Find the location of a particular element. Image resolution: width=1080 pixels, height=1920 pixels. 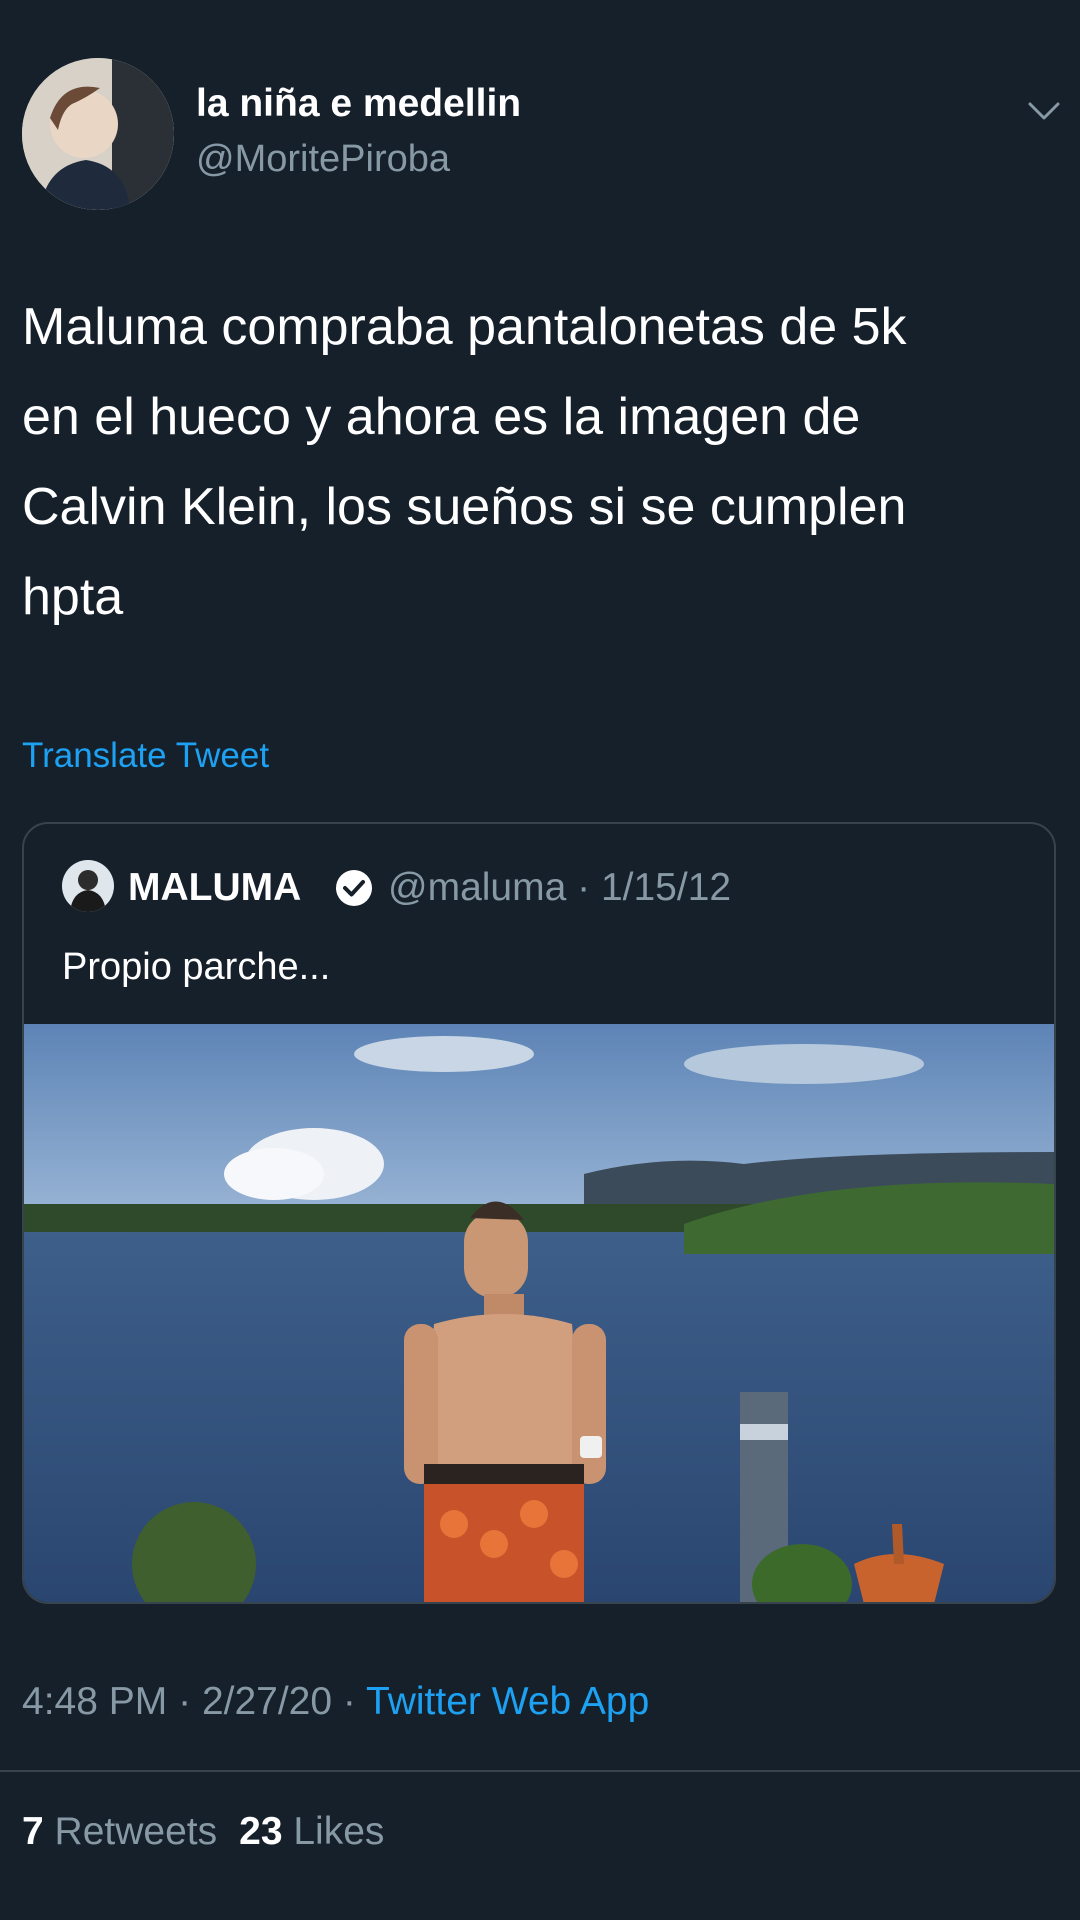

translate-tweet-link: Translate Tweet is located at coordinates (145, 756).